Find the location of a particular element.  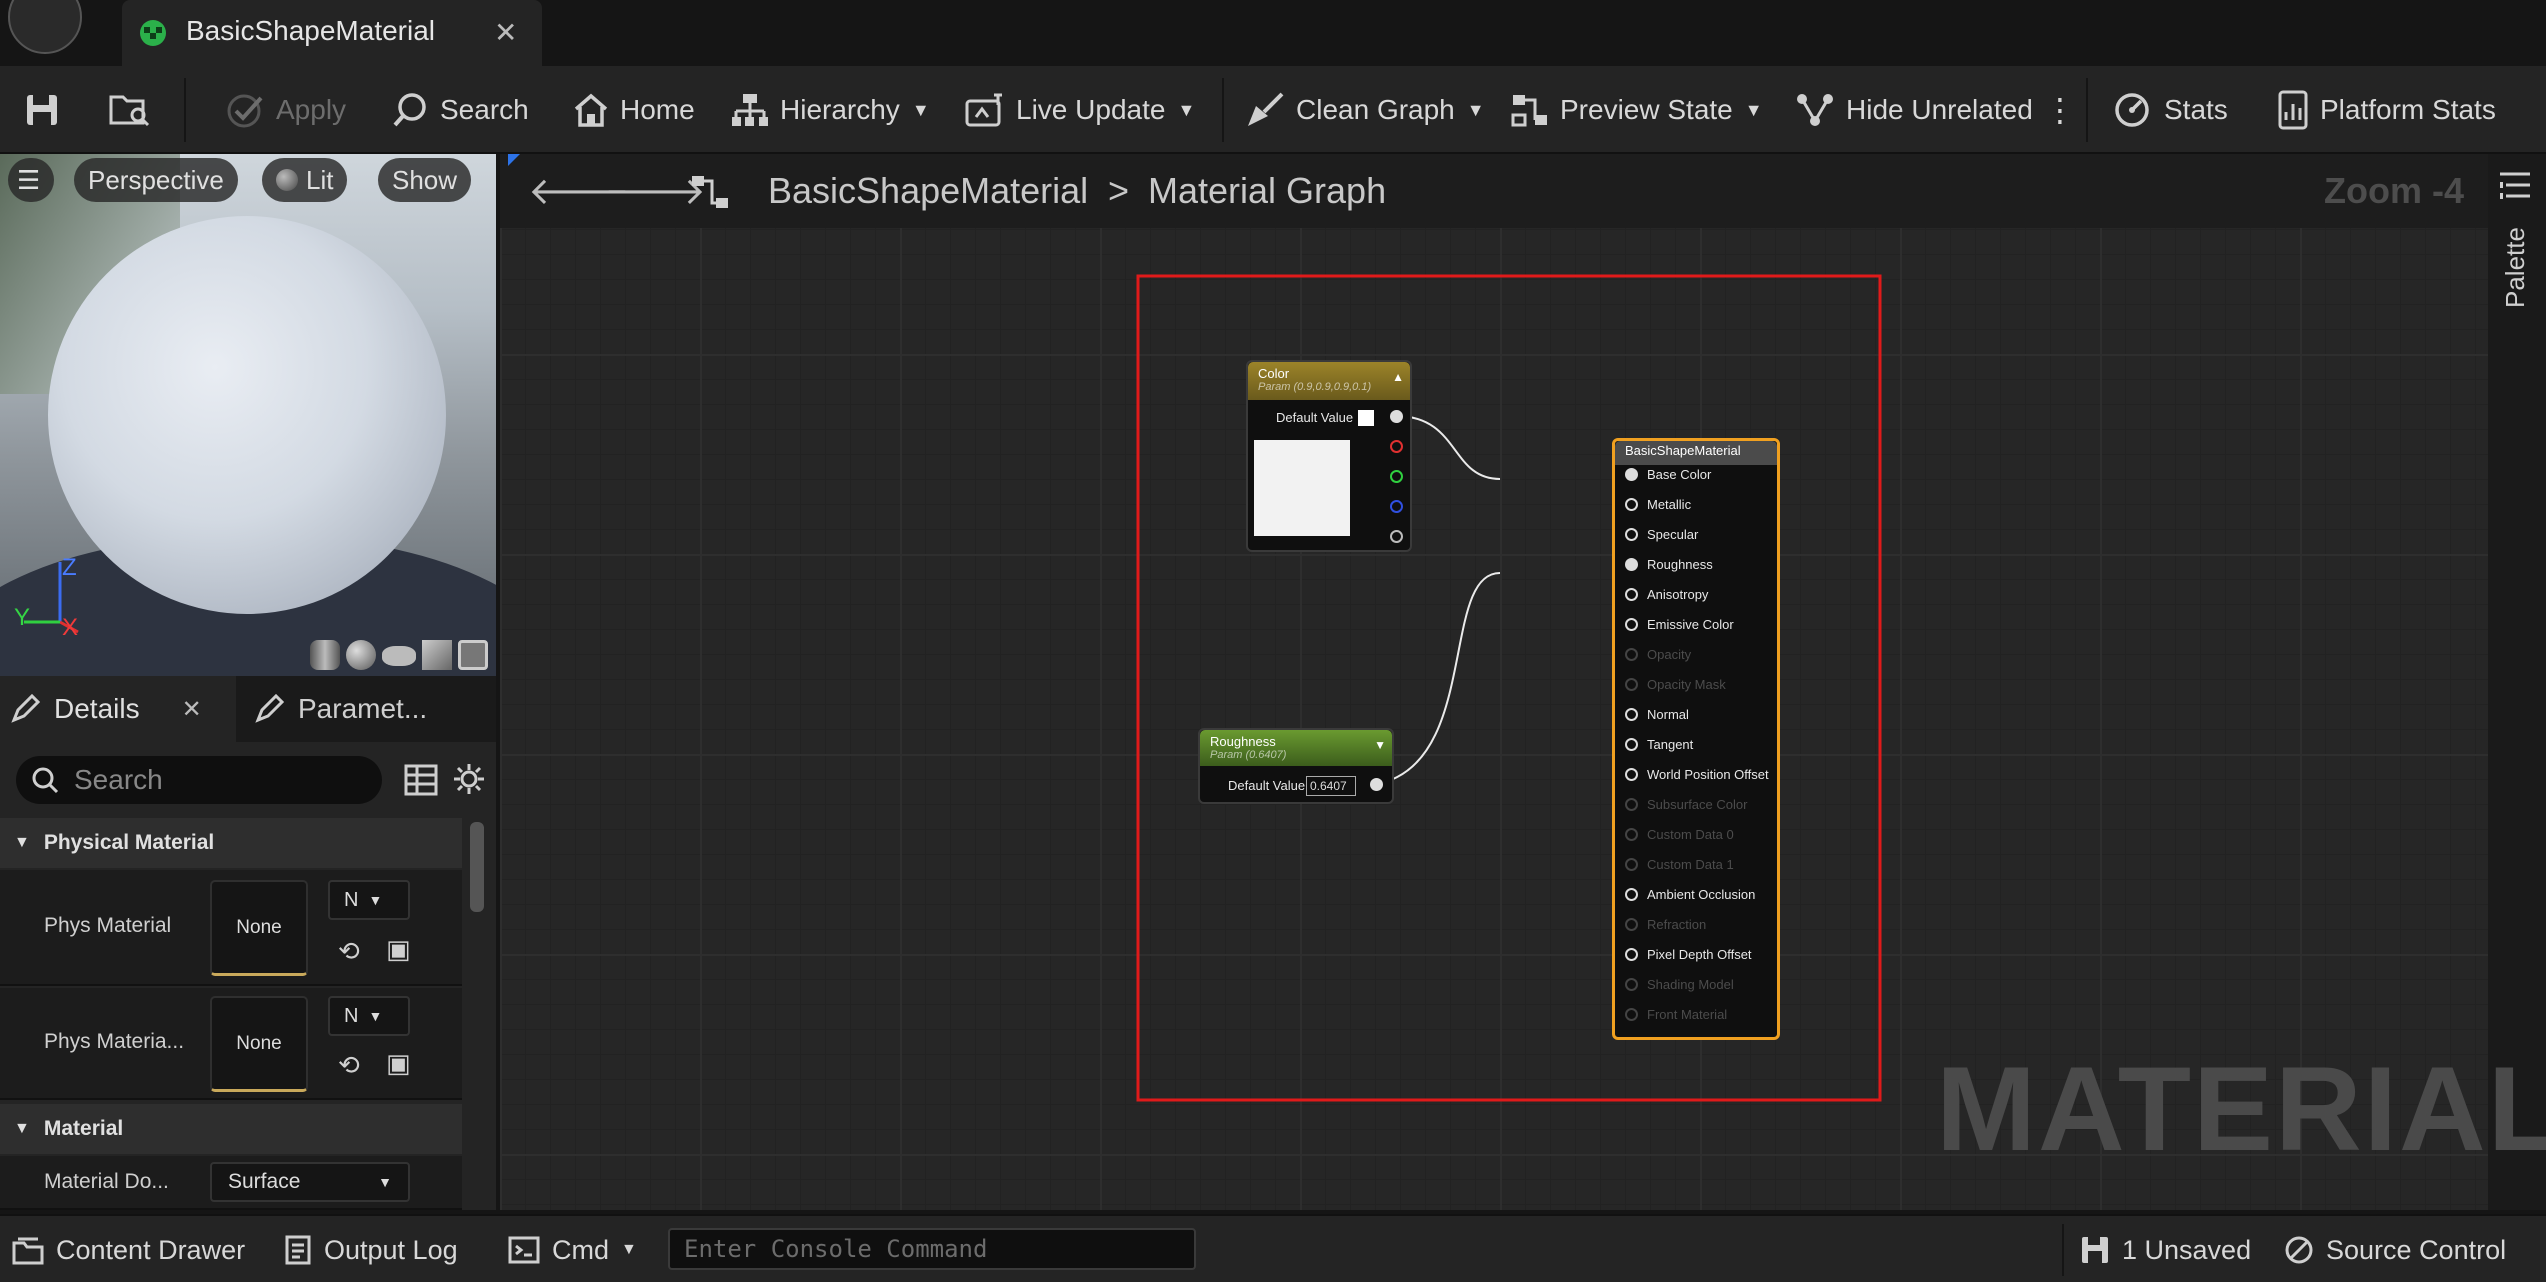

chevron-down-icon: ▼ is located at coordinates (1380, 745).